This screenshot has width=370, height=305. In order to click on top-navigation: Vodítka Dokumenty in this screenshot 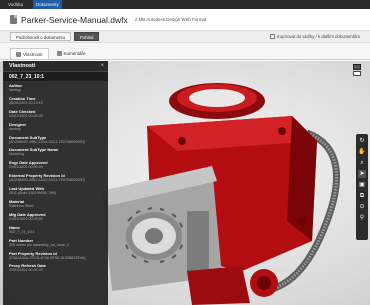, I will do `click(185, 4)`.